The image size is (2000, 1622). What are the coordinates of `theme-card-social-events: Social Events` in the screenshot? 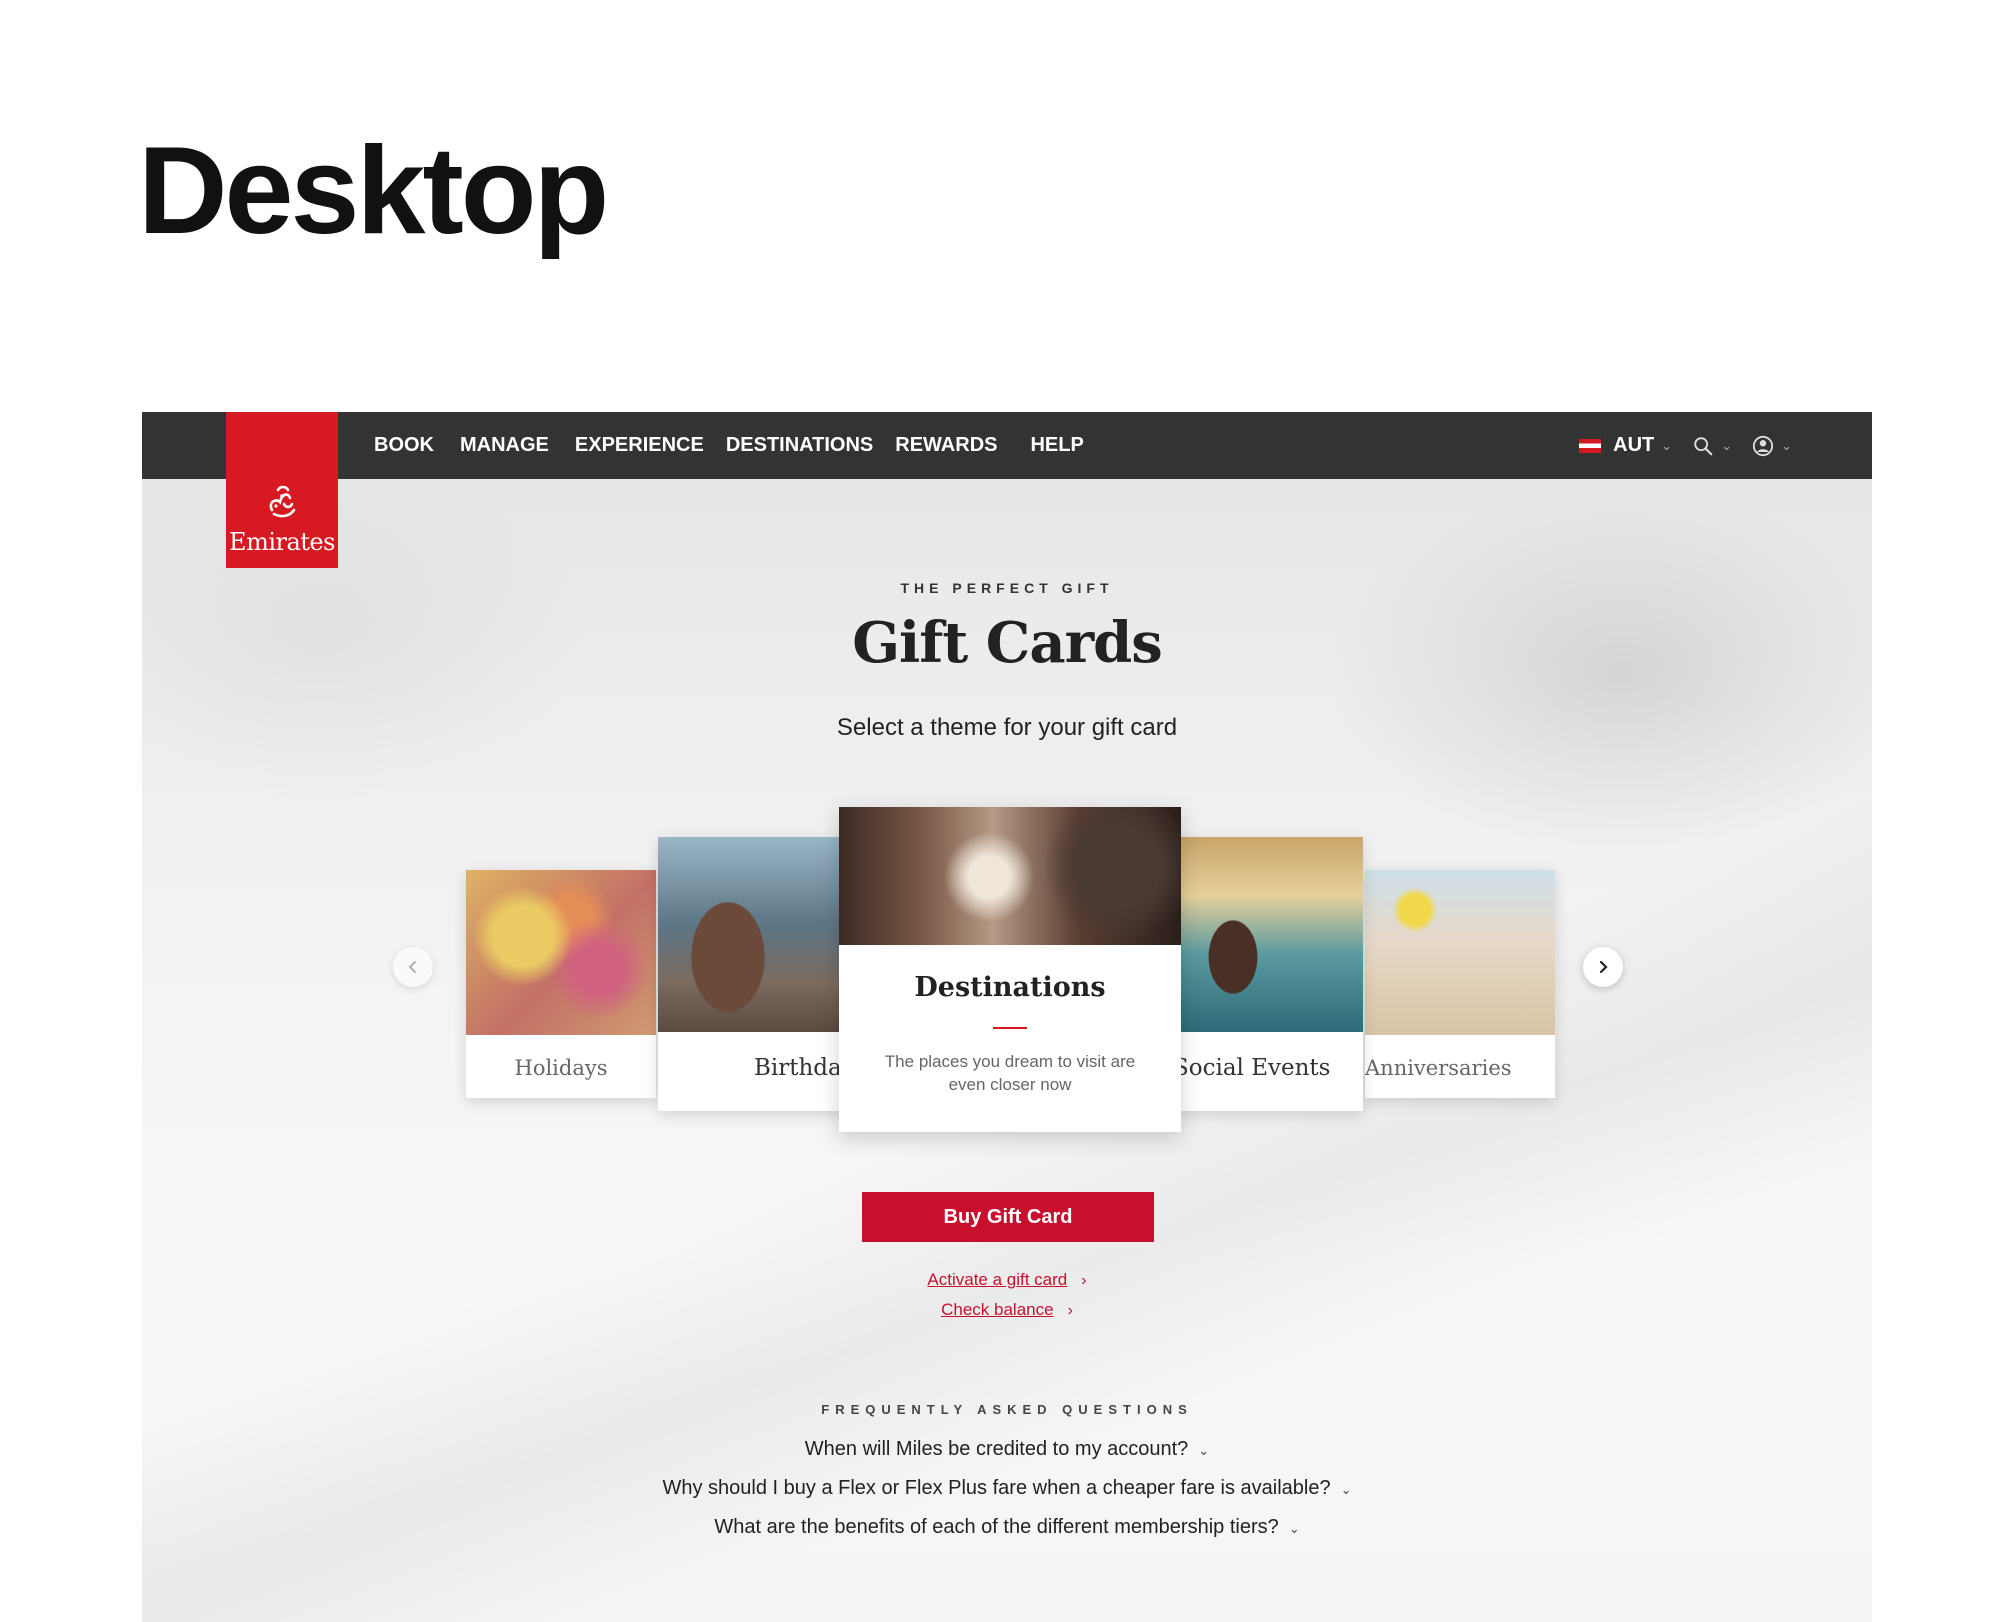 It's located at (1268, 974).